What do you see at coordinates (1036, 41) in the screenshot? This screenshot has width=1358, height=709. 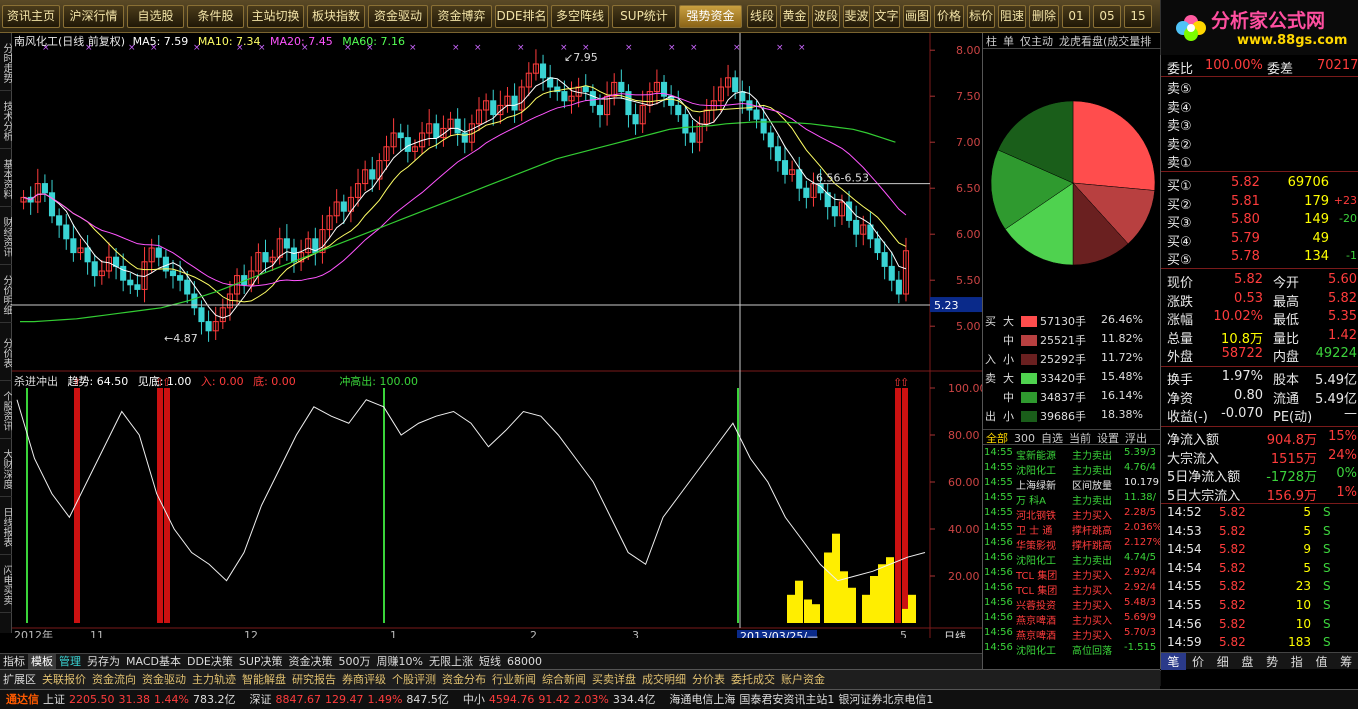 I see `right-tab-2: 仅主动` at bounding box center [1036, 41].